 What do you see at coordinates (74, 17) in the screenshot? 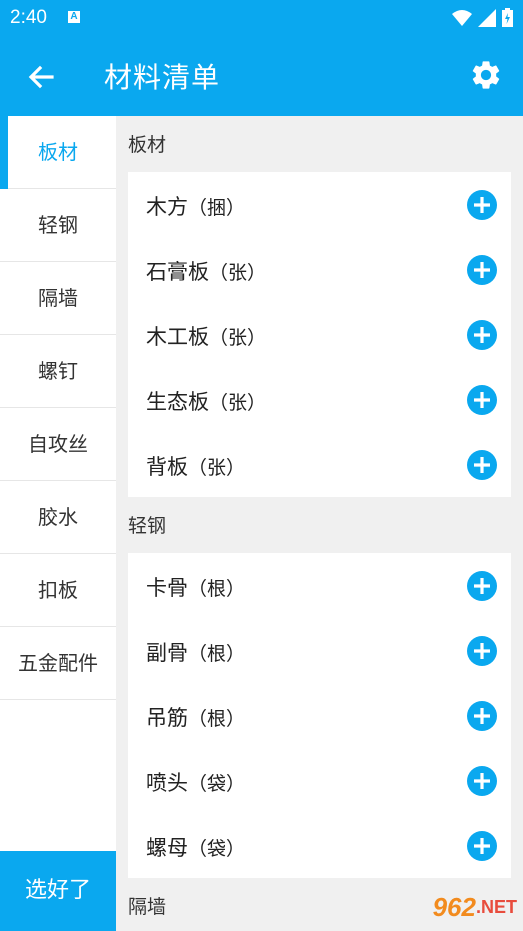
I see `notification-icon: A` at bounding box center [74, 17].